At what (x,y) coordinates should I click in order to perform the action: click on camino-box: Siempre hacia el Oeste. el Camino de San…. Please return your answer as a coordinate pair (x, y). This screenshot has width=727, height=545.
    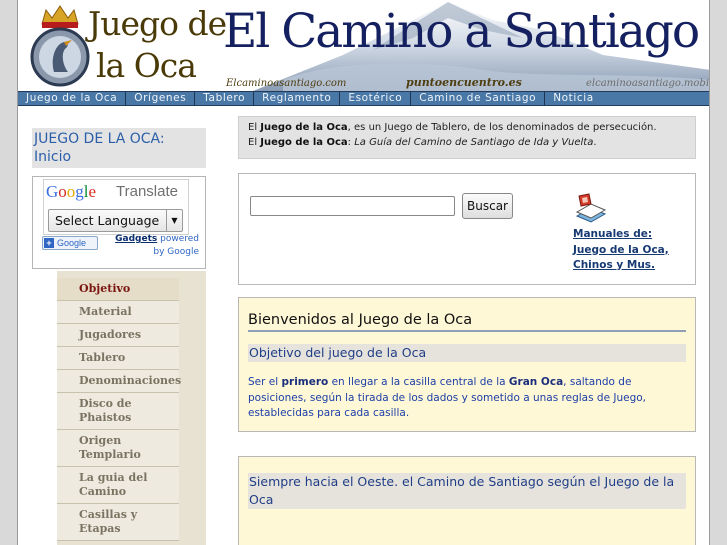
    Looking at the image, I should click on (467, 500).